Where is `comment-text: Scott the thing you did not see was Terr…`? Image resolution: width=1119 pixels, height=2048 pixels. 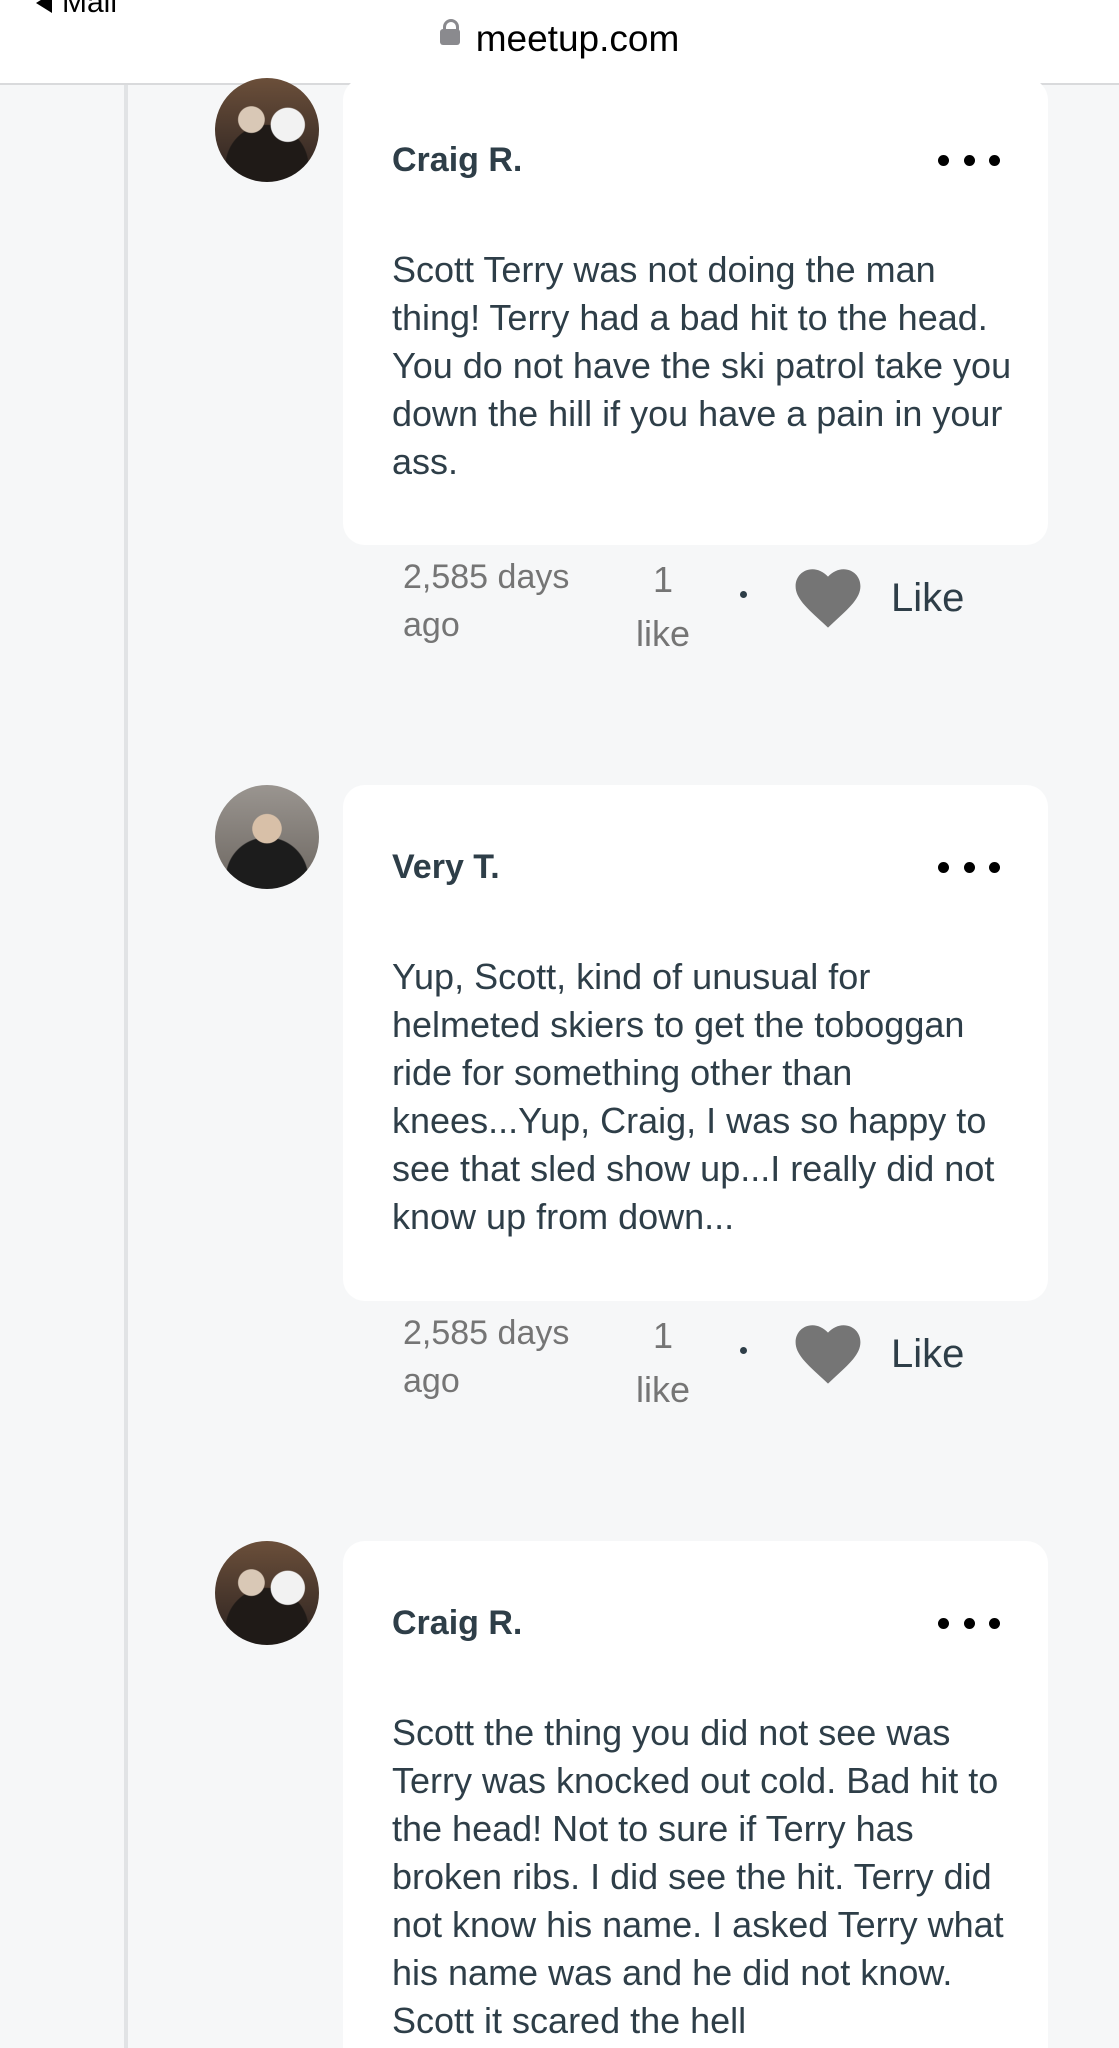
comment-text: Scott the thing you did not see was Terr… is located at coordinates (698, 1876).